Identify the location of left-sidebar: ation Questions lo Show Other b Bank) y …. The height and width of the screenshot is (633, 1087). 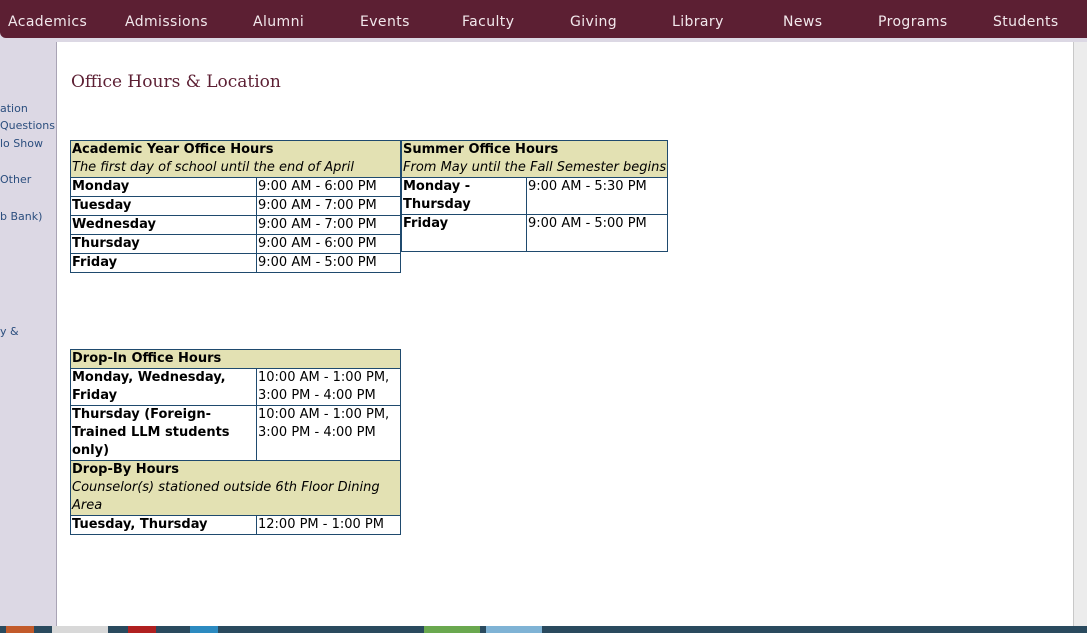
(28, 333).